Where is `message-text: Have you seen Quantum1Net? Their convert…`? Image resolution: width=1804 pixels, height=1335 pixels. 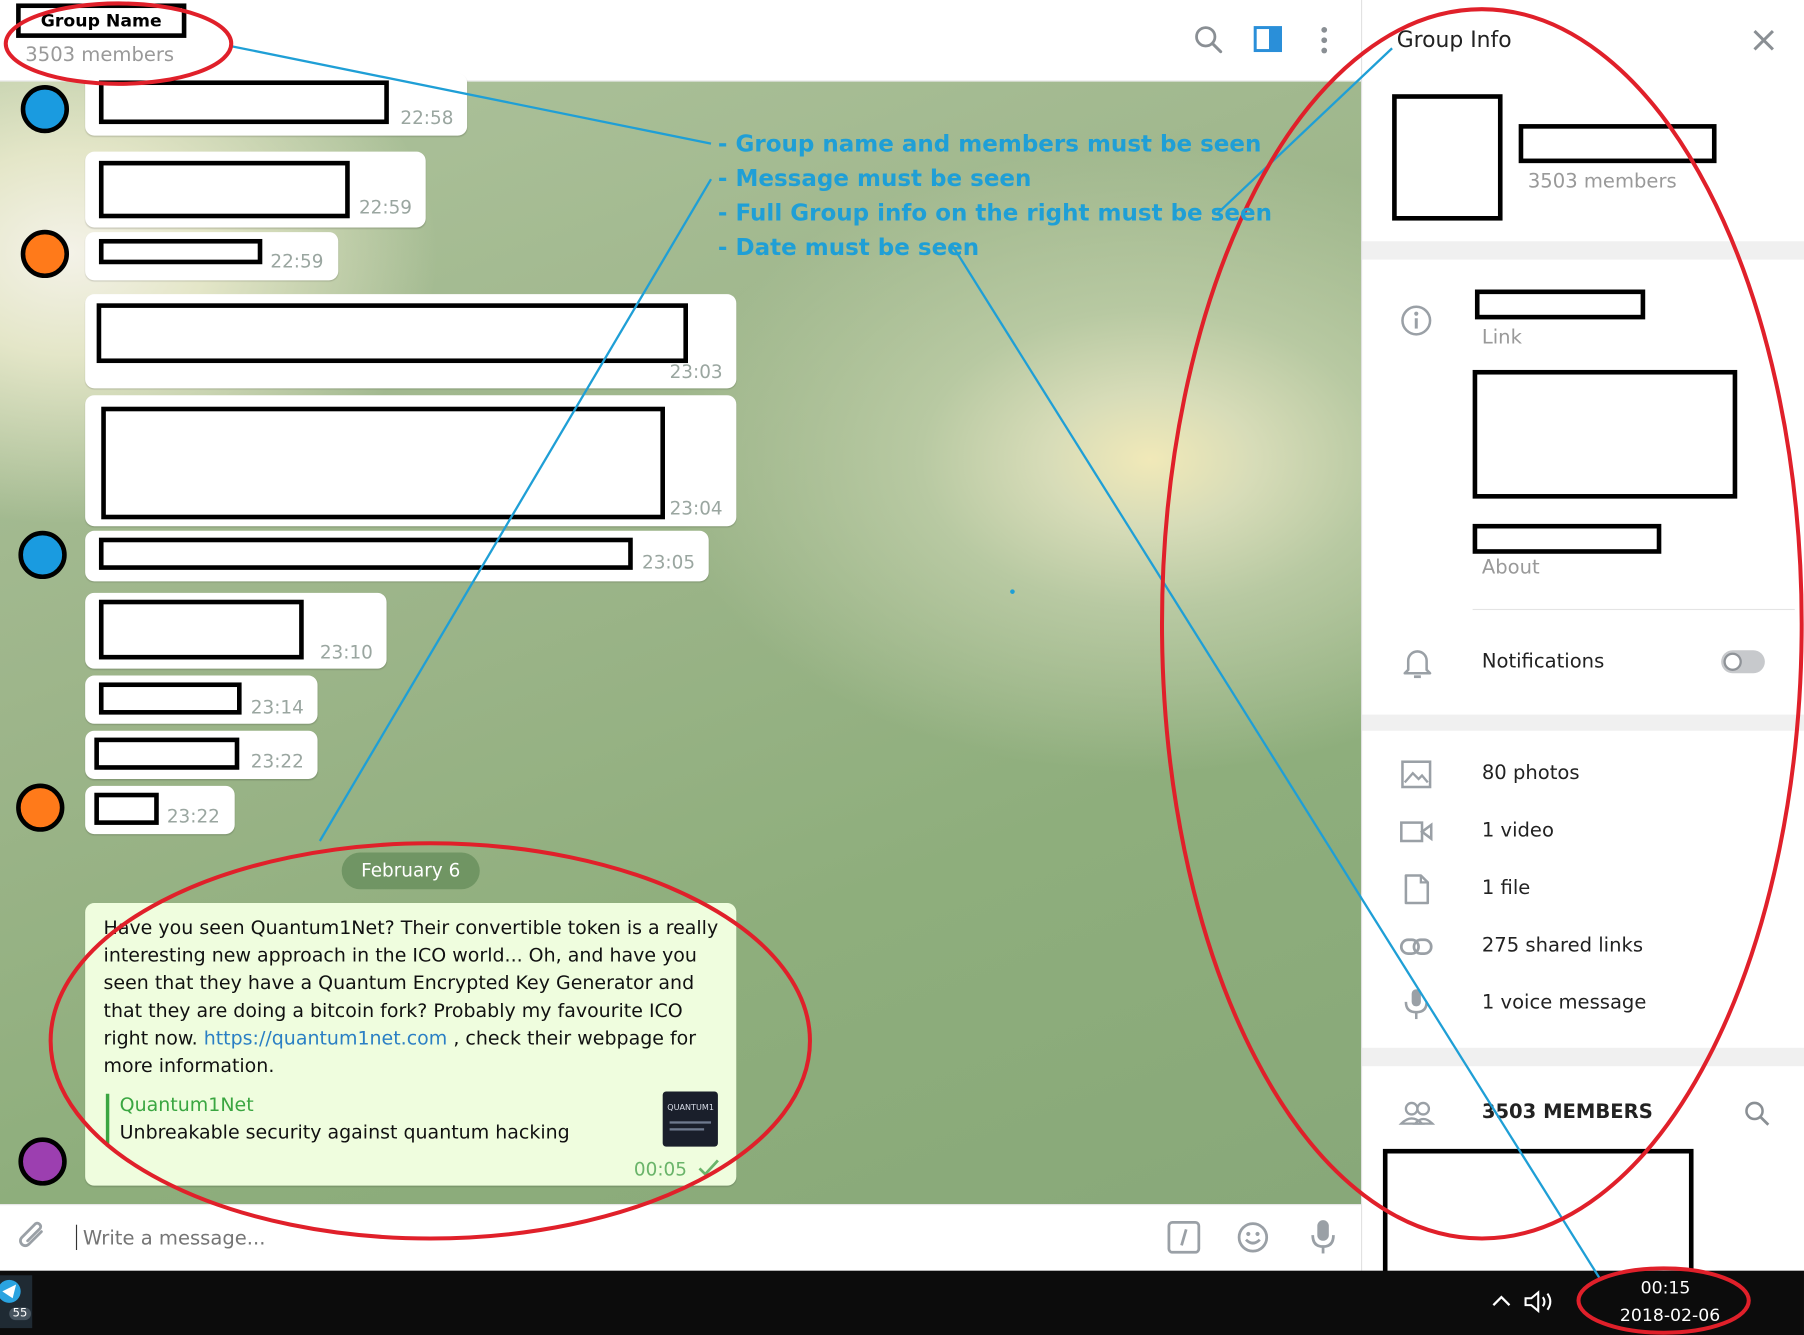
message-text: Have you seen Quantum1Net? Their convert… is located at coordinates (411, 996).